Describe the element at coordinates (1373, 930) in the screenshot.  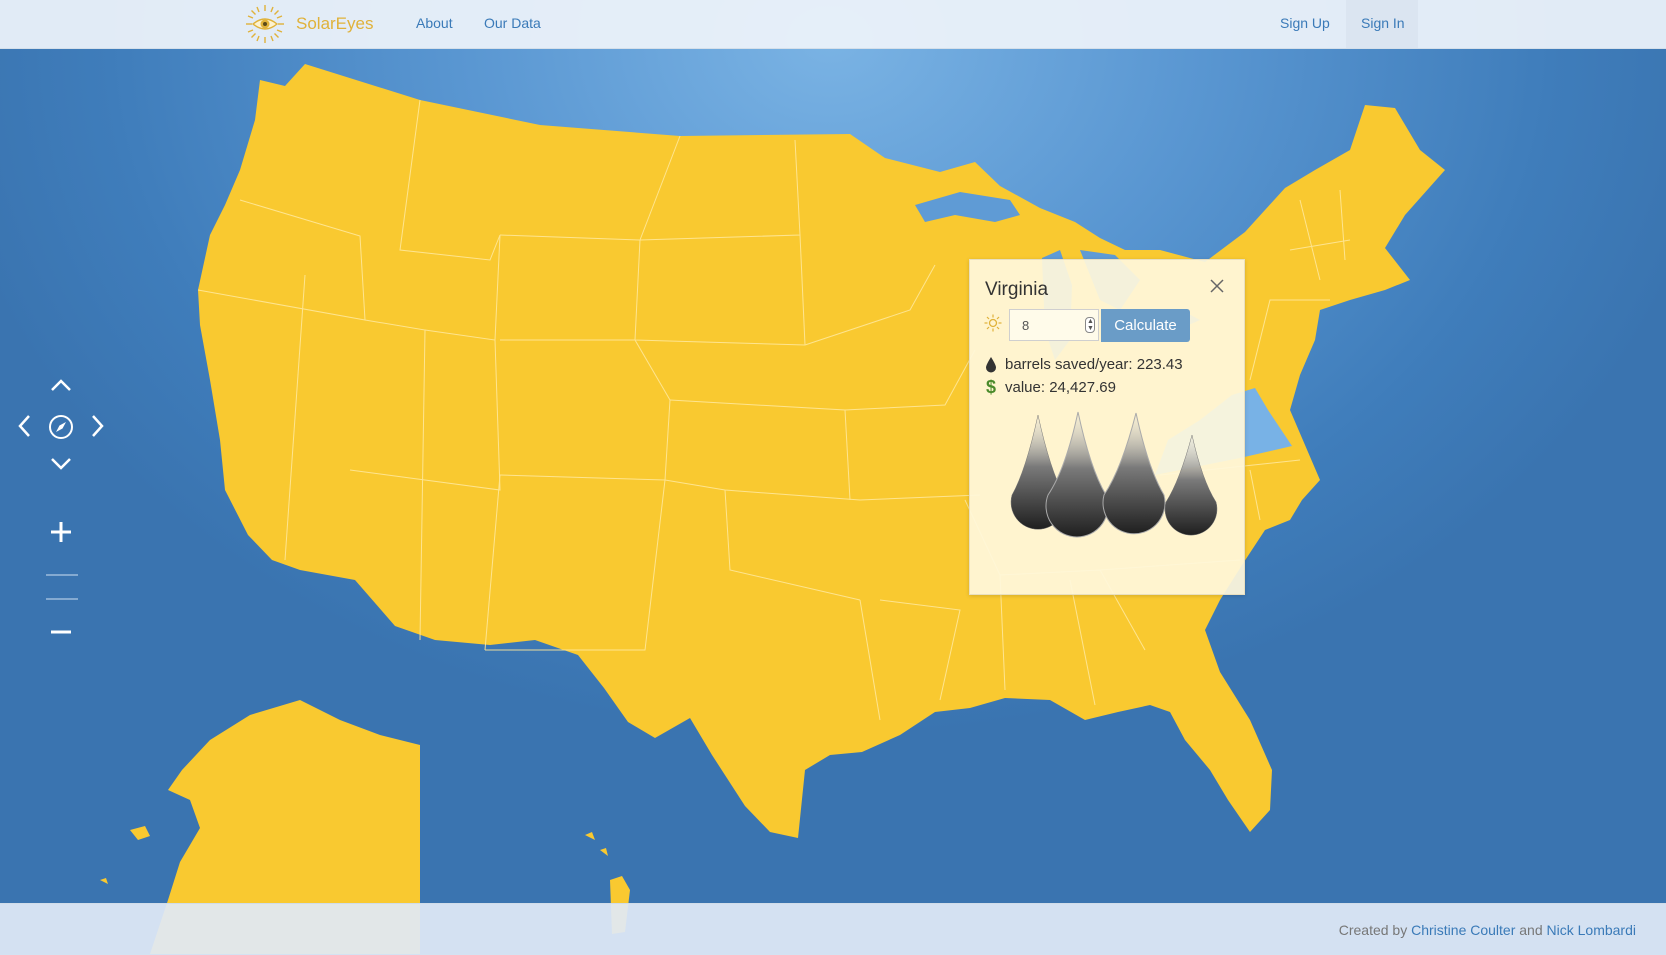
I see `created-by-text: Created by` at that location.